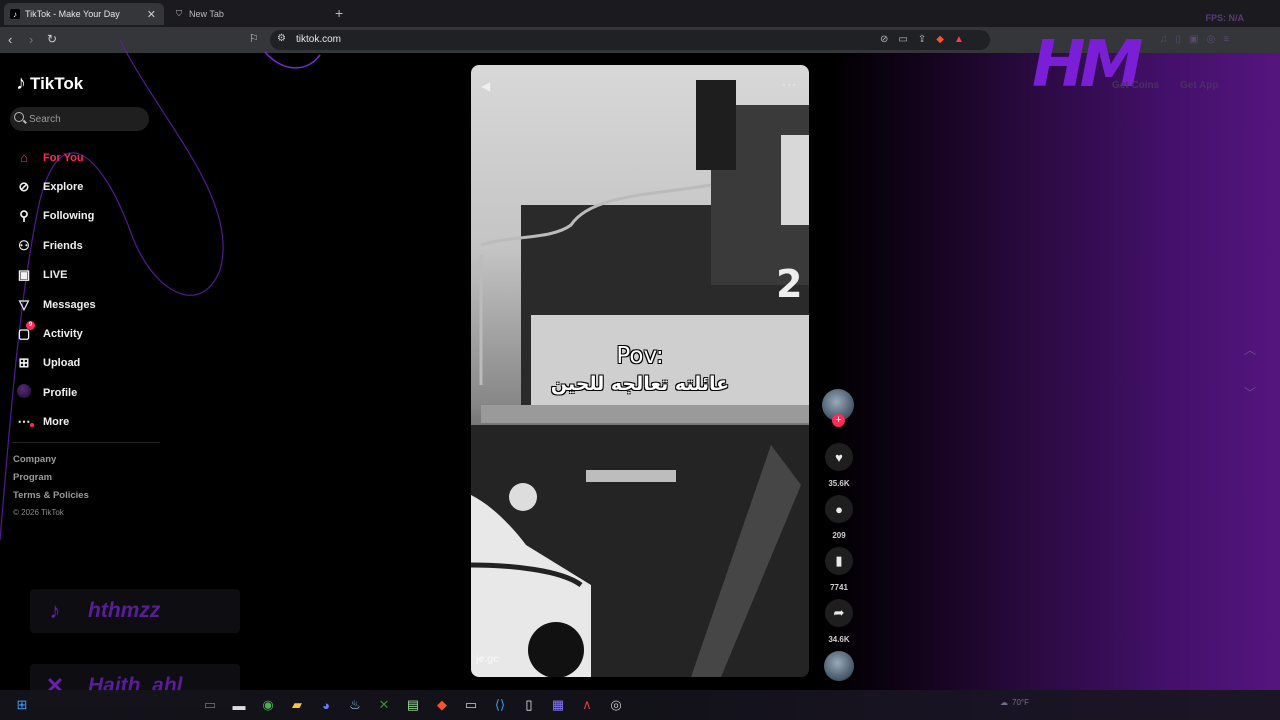  Describe the element at coordinates (24, 216) in the screenshot. I see `following-icon: ⚲` at that location.